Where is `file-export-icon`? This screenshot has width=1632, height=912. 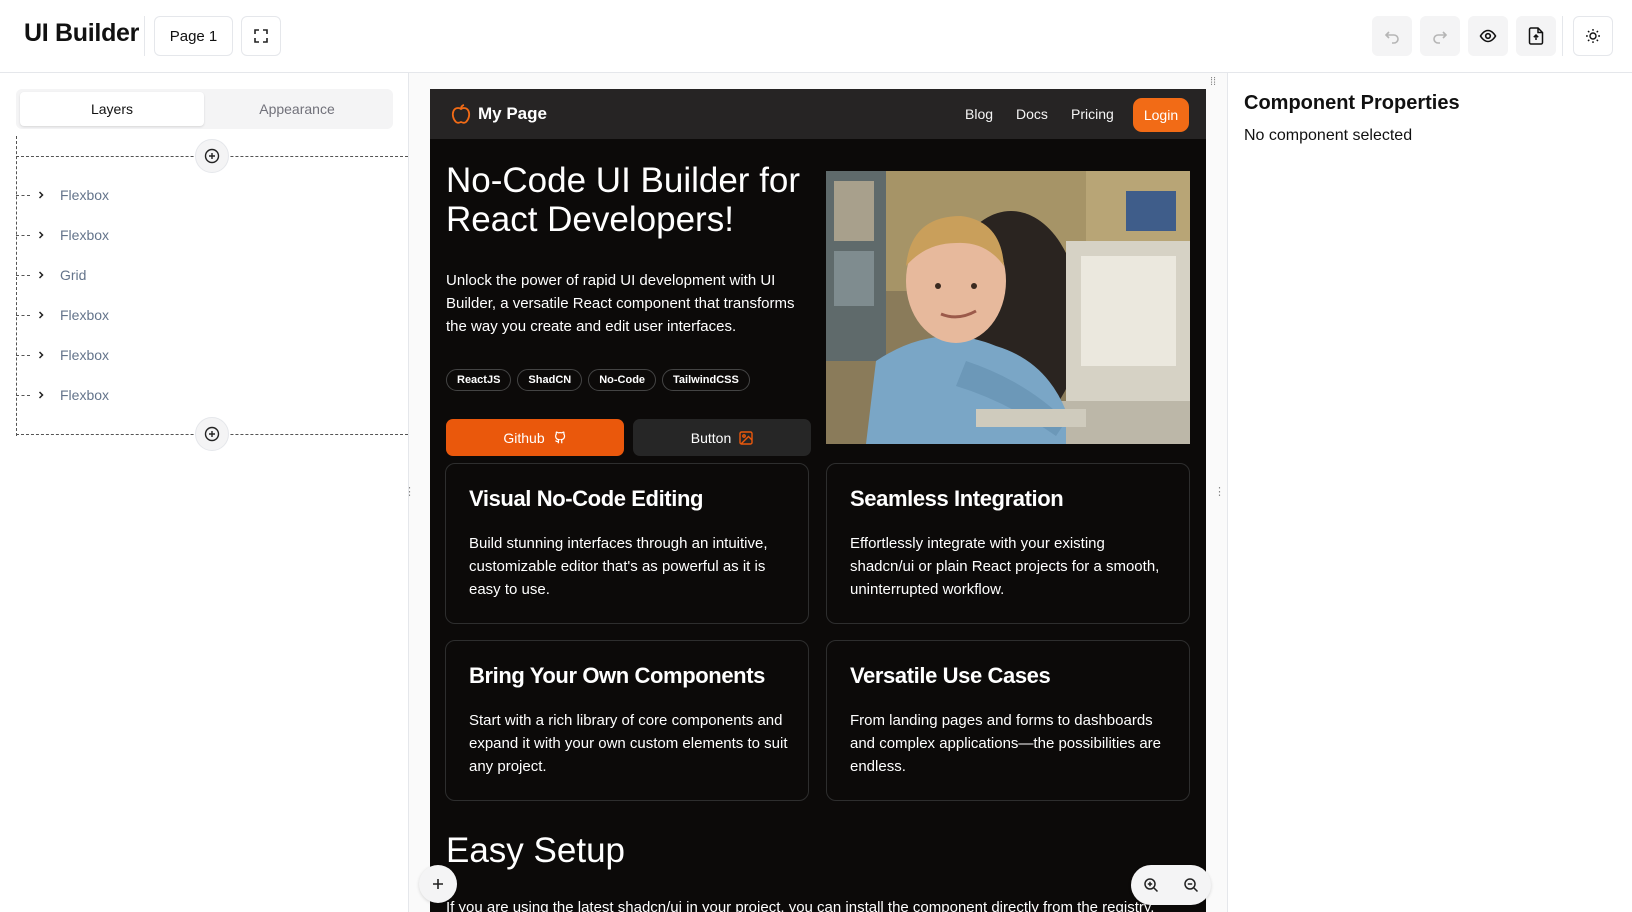
file-export-icon is located at coordinates (1536, 36).